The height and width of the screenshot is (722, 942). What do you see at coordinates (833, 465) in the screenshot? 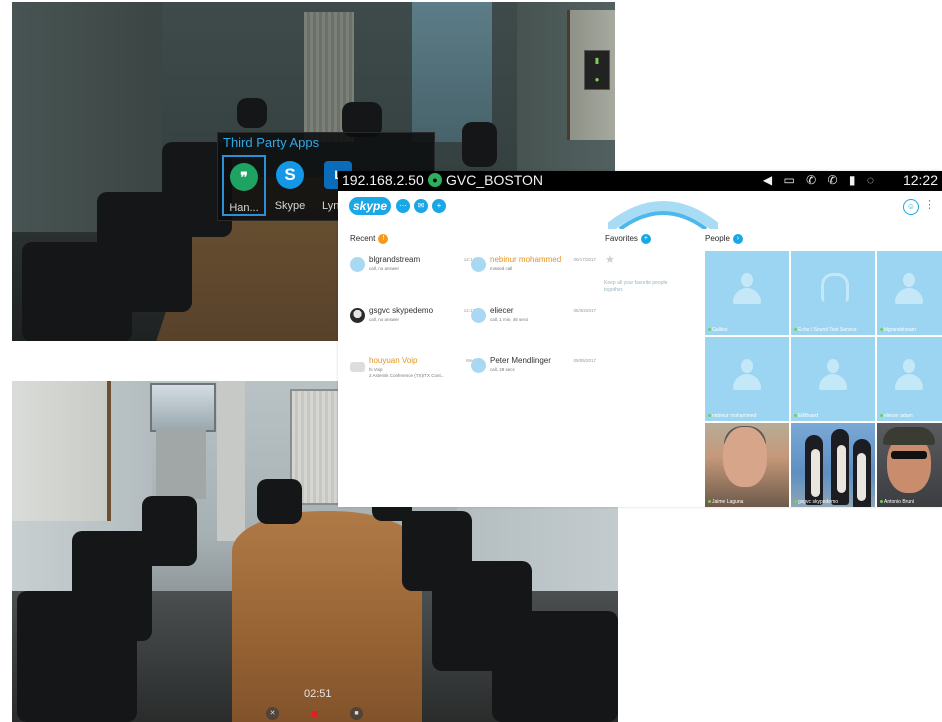
I see `contact-tile: gsgvc skypedemo` at bounding box center [833, 465].